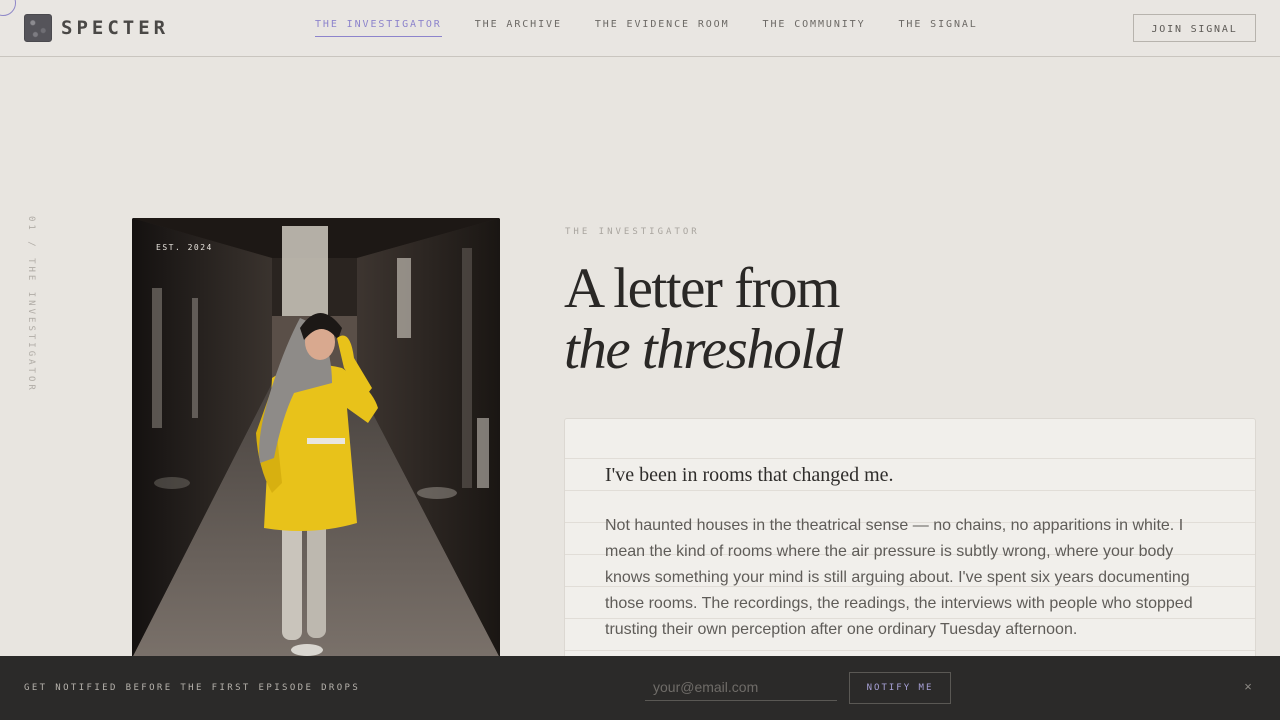  What do you see at coordinates (1194, 28) in the screenshot?
I see `join-signal-button: JOIN SIGNAL` at bounding box center [1194, 28].